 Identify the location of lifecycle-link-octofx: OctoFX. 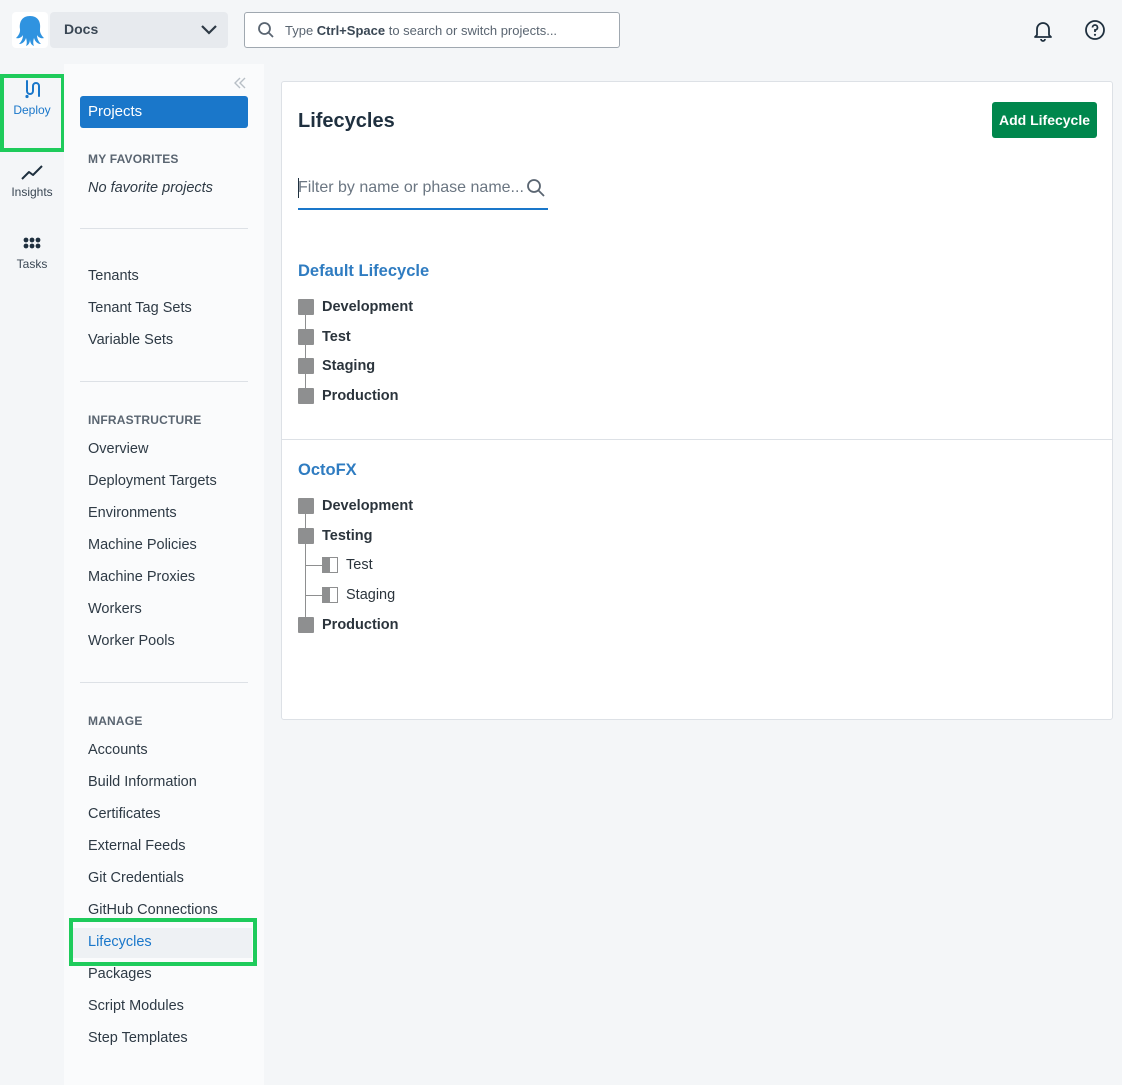
(327, 470).